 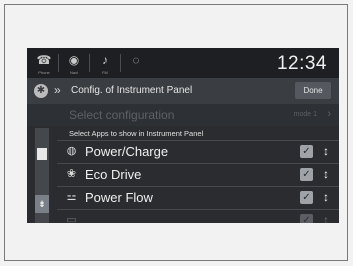 What do you see at coordinates (122, 115) in the screenshot?
I see `select-configuration-label: Select configuration` at bounding box center [122, 115].